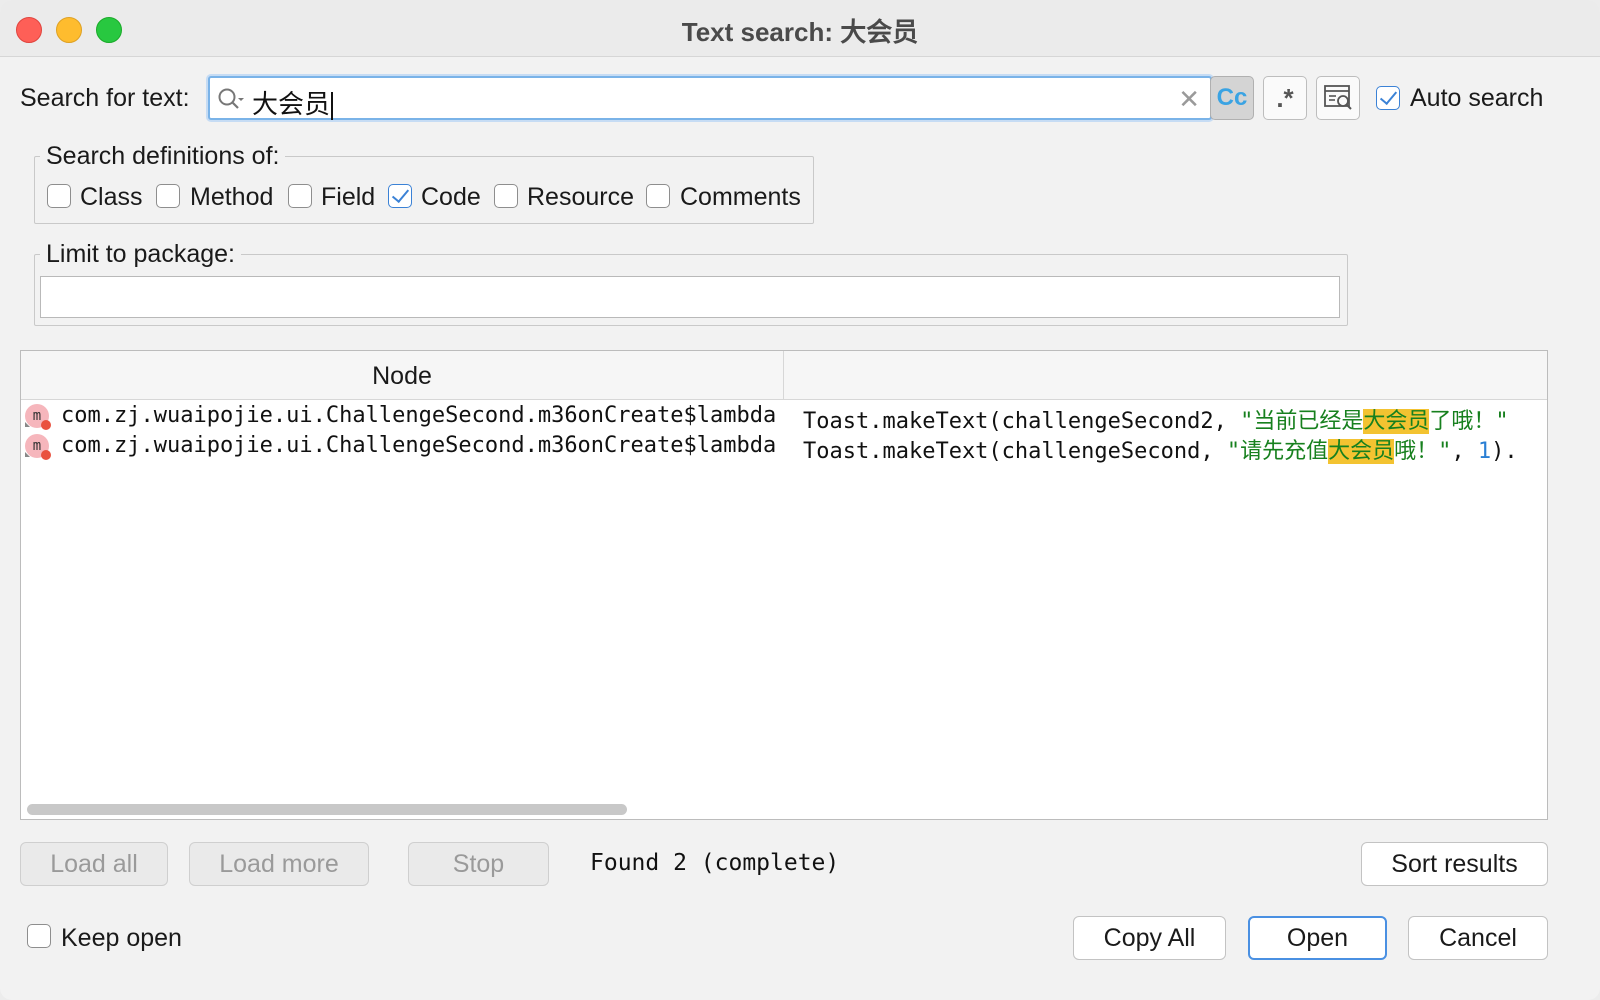 This screenshot has width=1600, height=1000. I want to click on class-checkbox, so click(59, 196).